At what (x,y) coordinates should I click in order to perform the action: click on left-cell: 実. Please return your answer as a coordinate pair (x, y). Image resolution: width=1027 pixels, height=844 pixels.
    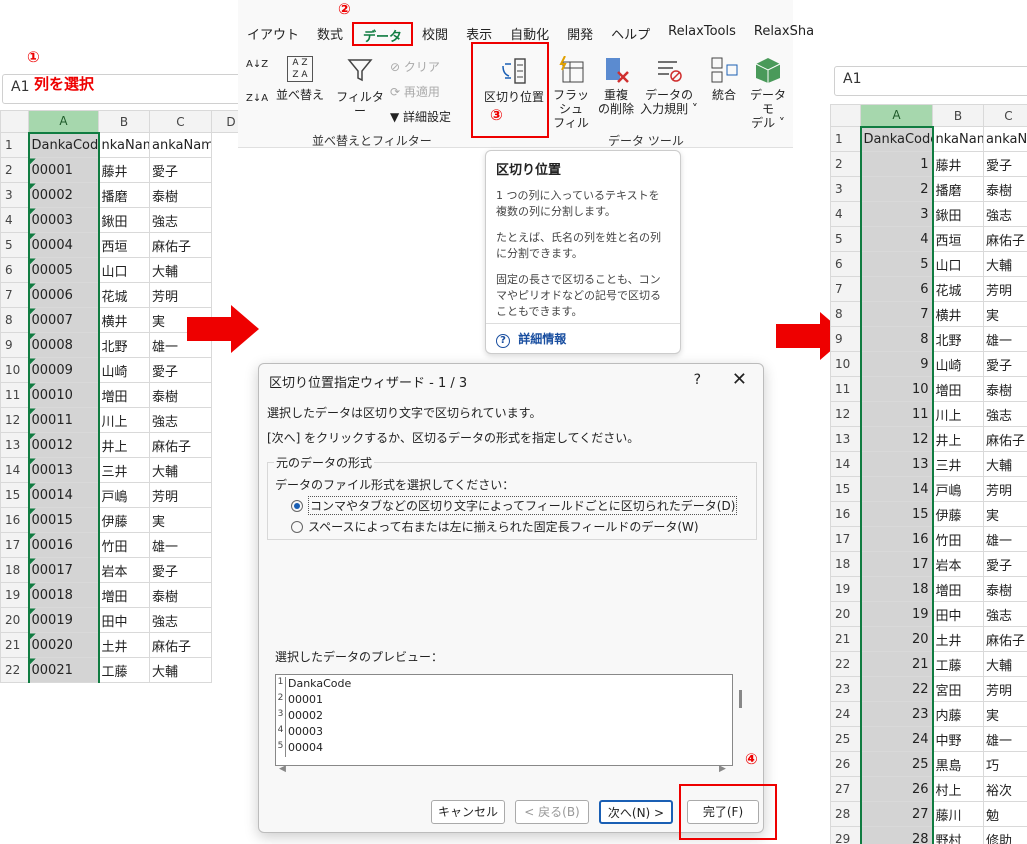
    Looking at the image, I should click on (180, 520).